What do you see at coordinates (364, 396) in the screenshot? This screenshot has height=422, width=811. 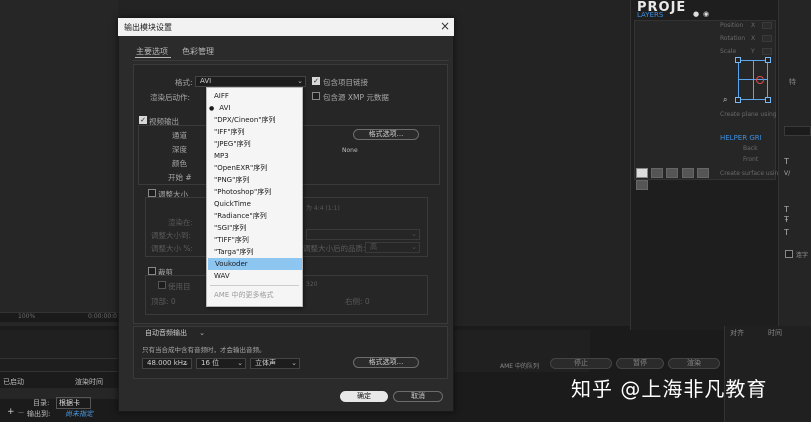 I see `ok-button: 确定` at bounding box center [364, 396].